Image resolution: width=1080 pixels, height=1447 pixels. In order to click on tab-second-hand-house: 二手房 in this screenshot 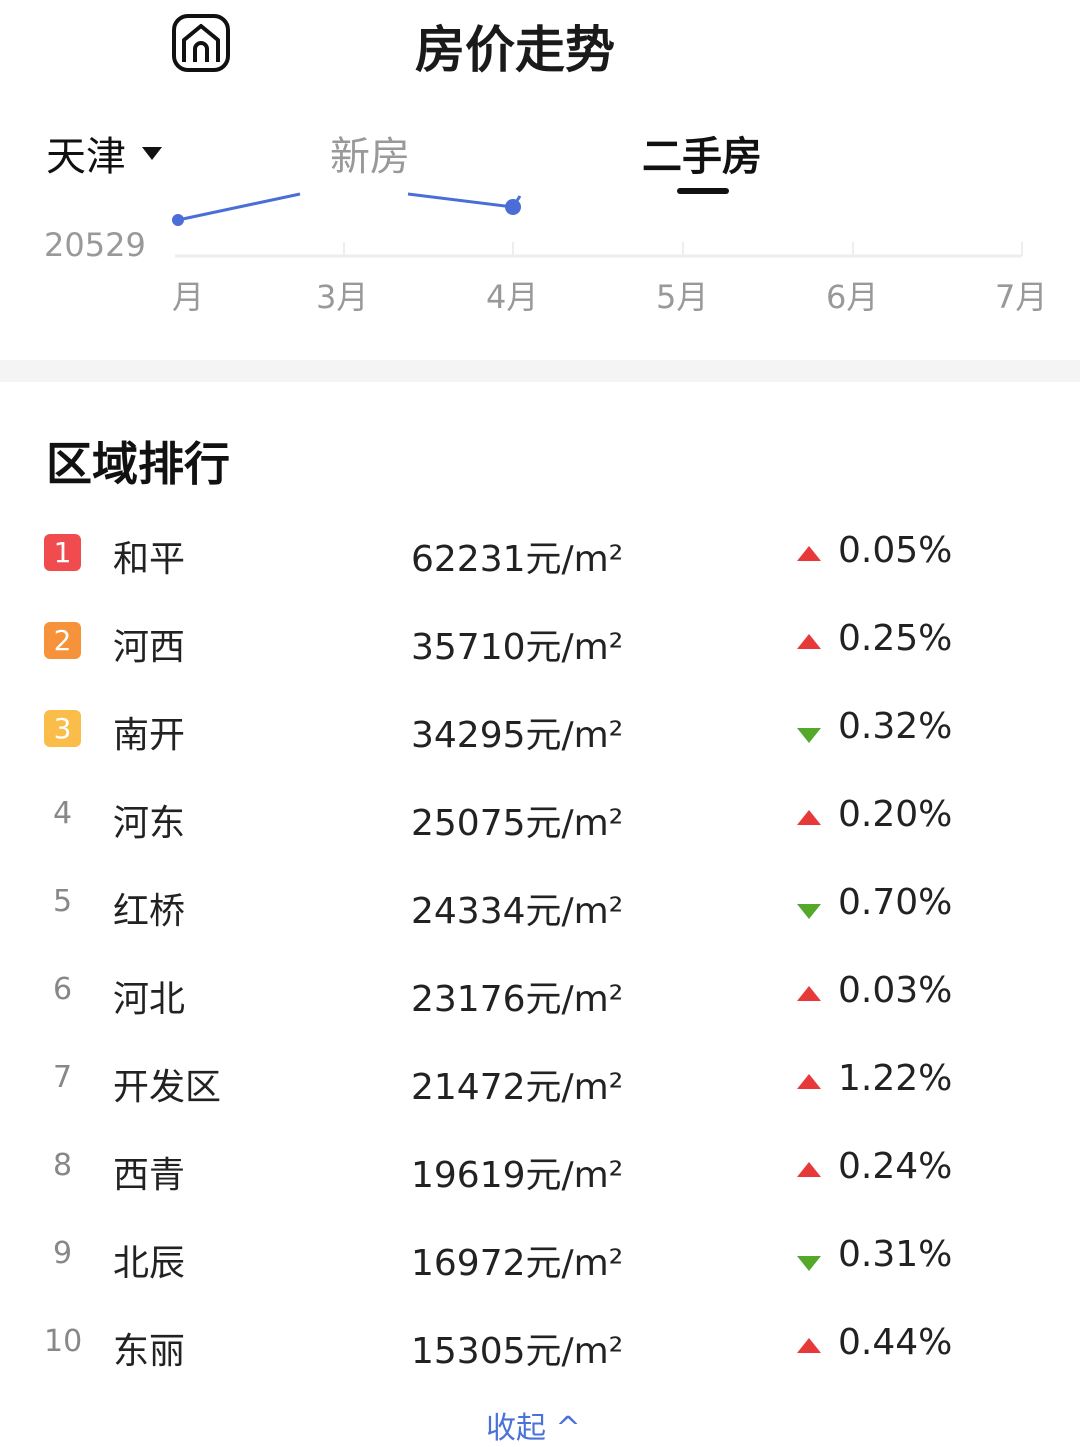, I will do `click(702, 153)`.